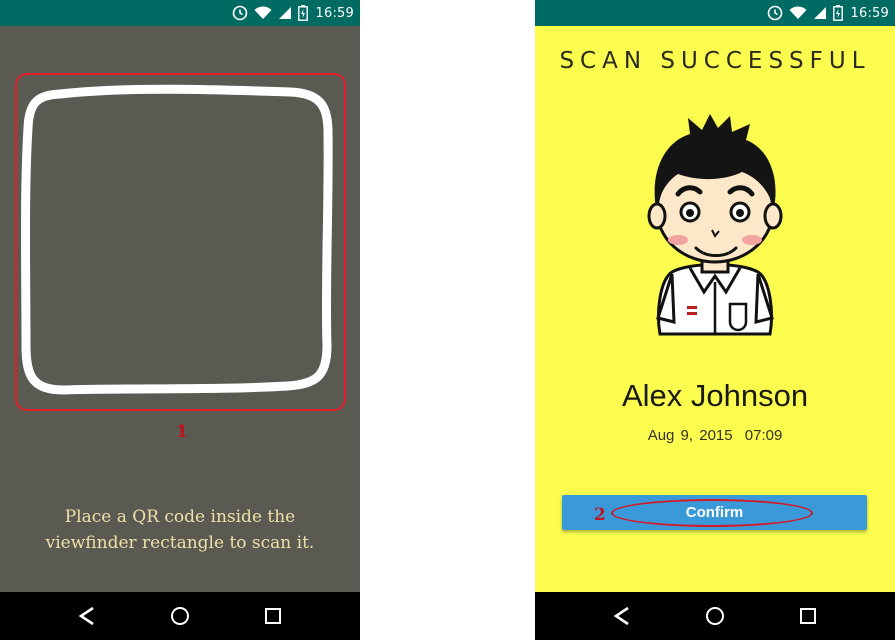  I want to click on scan-date: Aug 9, 2015, so click(690, 435).